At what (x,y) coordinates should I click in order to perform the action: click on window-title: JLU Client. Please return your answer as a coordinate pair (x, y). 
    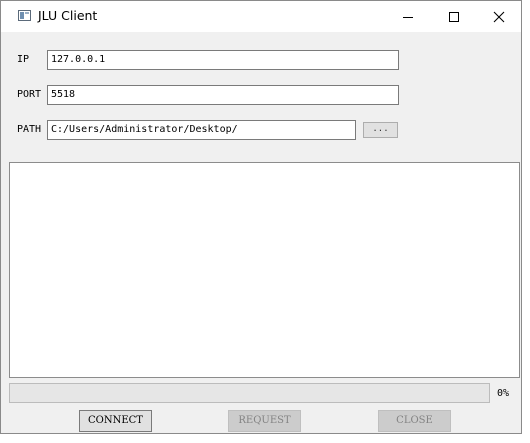
    Looking at the image, I should click on (68, 15).